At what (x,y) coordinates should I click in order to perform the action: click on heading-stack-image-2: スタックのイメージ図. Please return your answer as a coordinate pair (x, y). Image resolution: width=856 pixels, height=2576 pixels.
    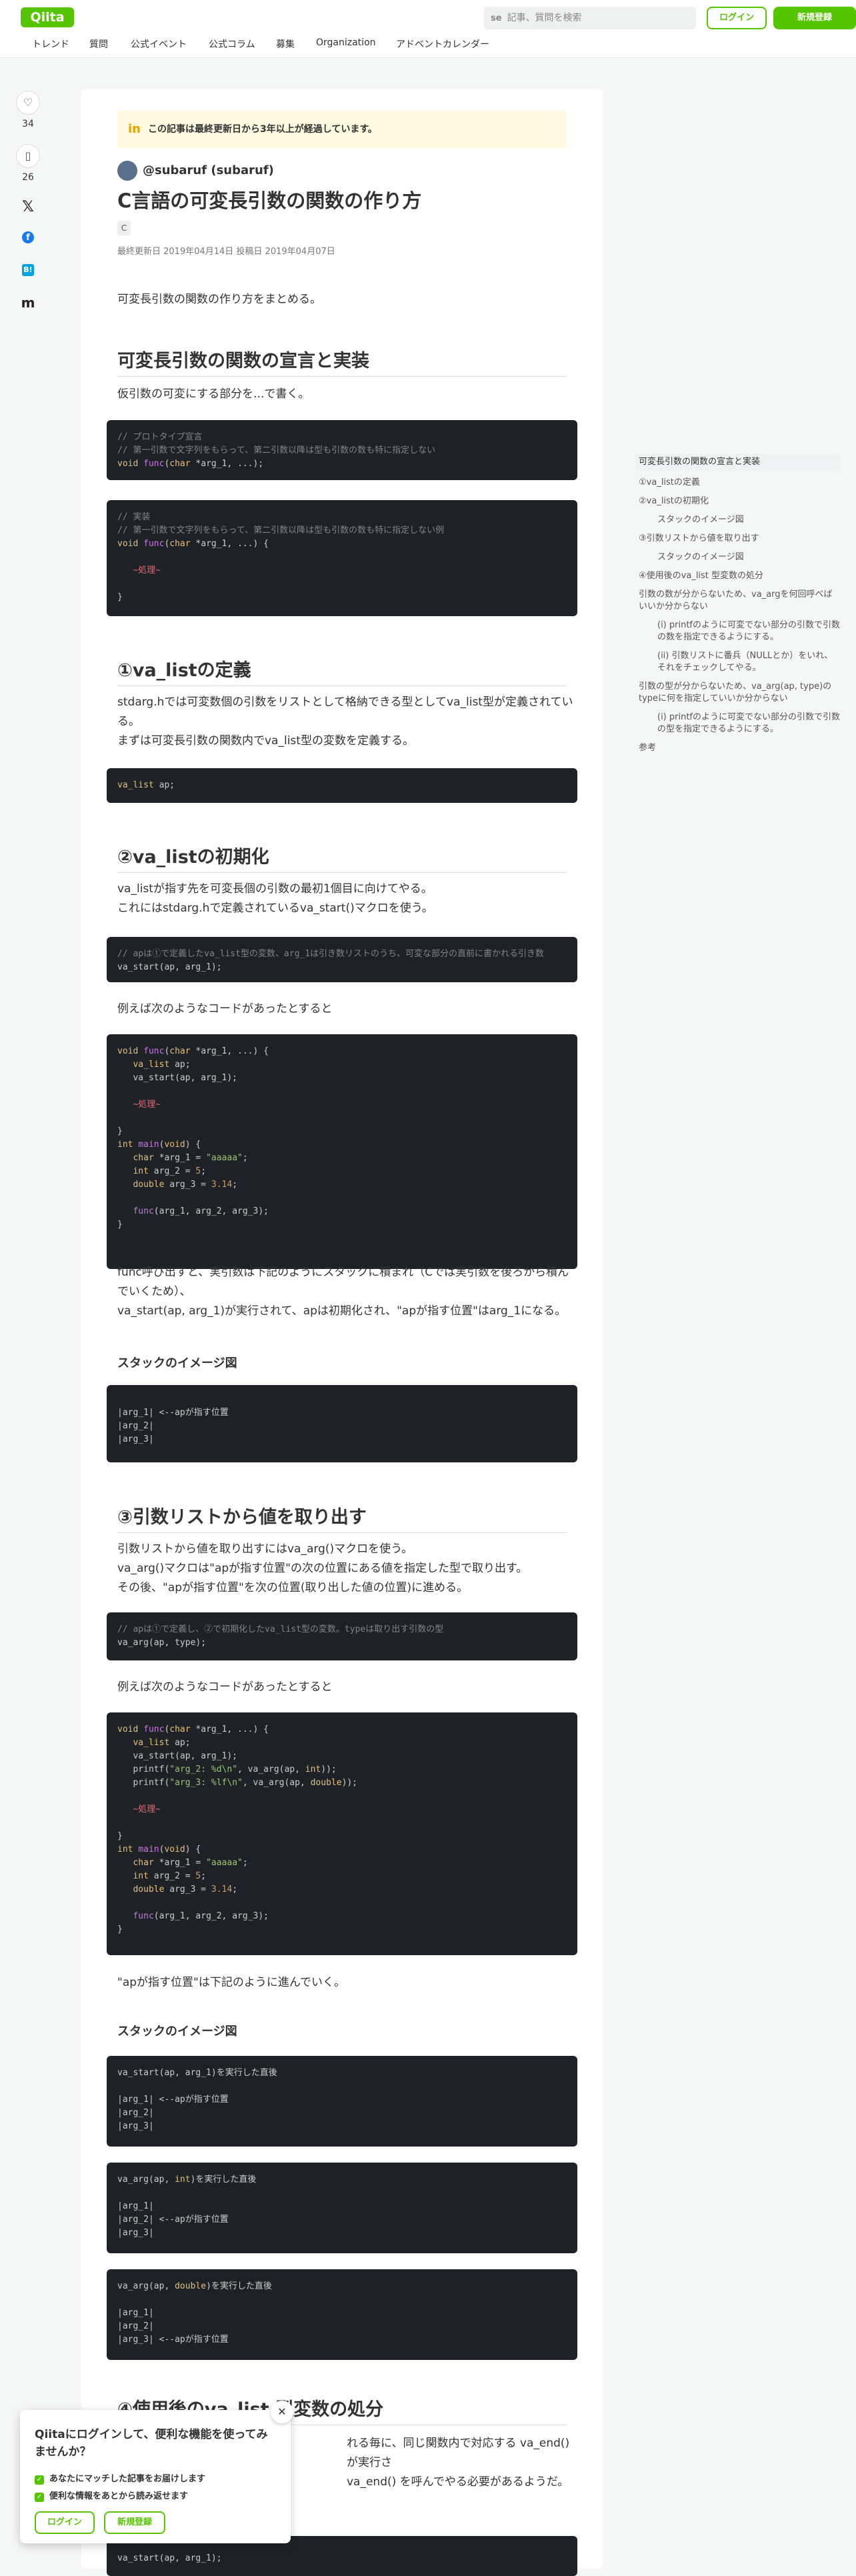
    Looking at the image, I should click on (177, 2032).